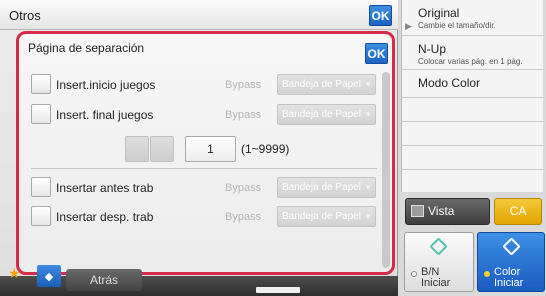 This screenshot has width=546, height=296. Describe the element at coordinates (25, 15) in the screenshot. I see `page-title: Otros` at that location.